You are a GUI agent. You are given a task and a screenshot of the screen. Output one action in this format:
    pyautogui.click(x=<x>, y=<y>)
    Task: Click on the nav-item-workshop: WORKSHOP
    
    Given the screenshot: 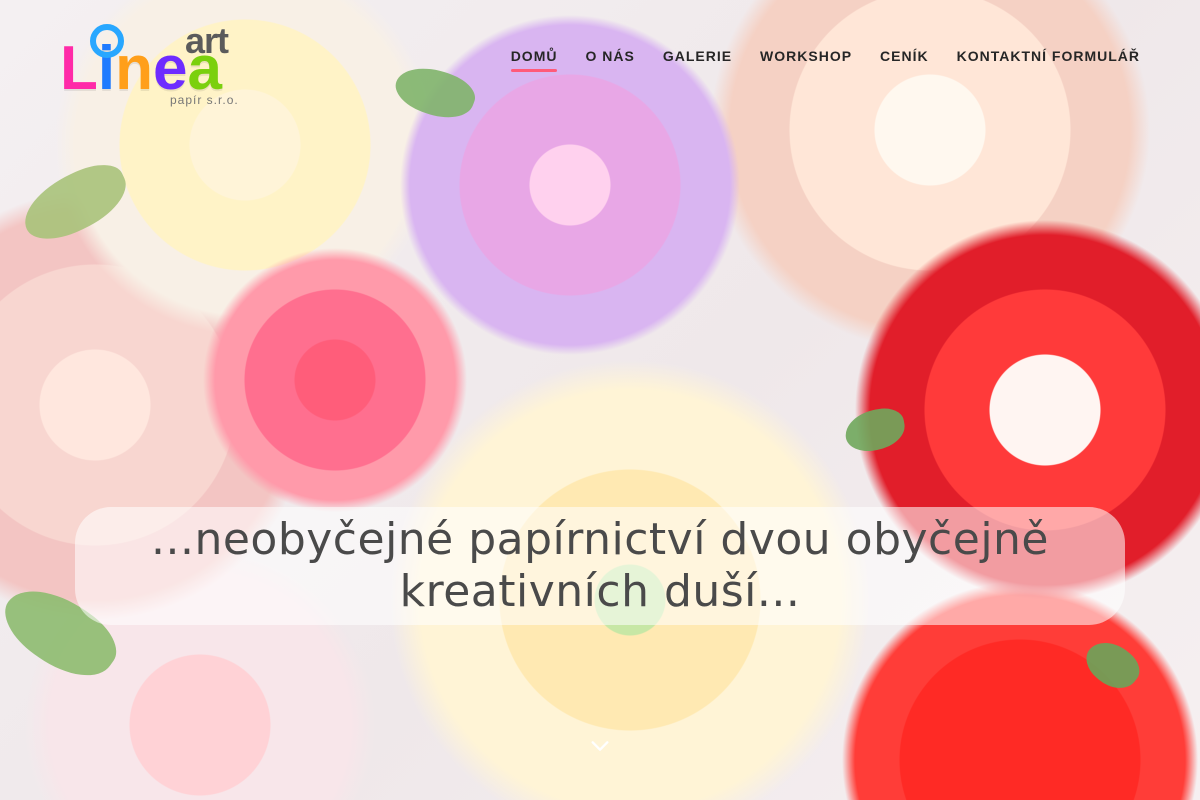 What is the action you would take?
    pyautogui.click(x=806, y=60)
    